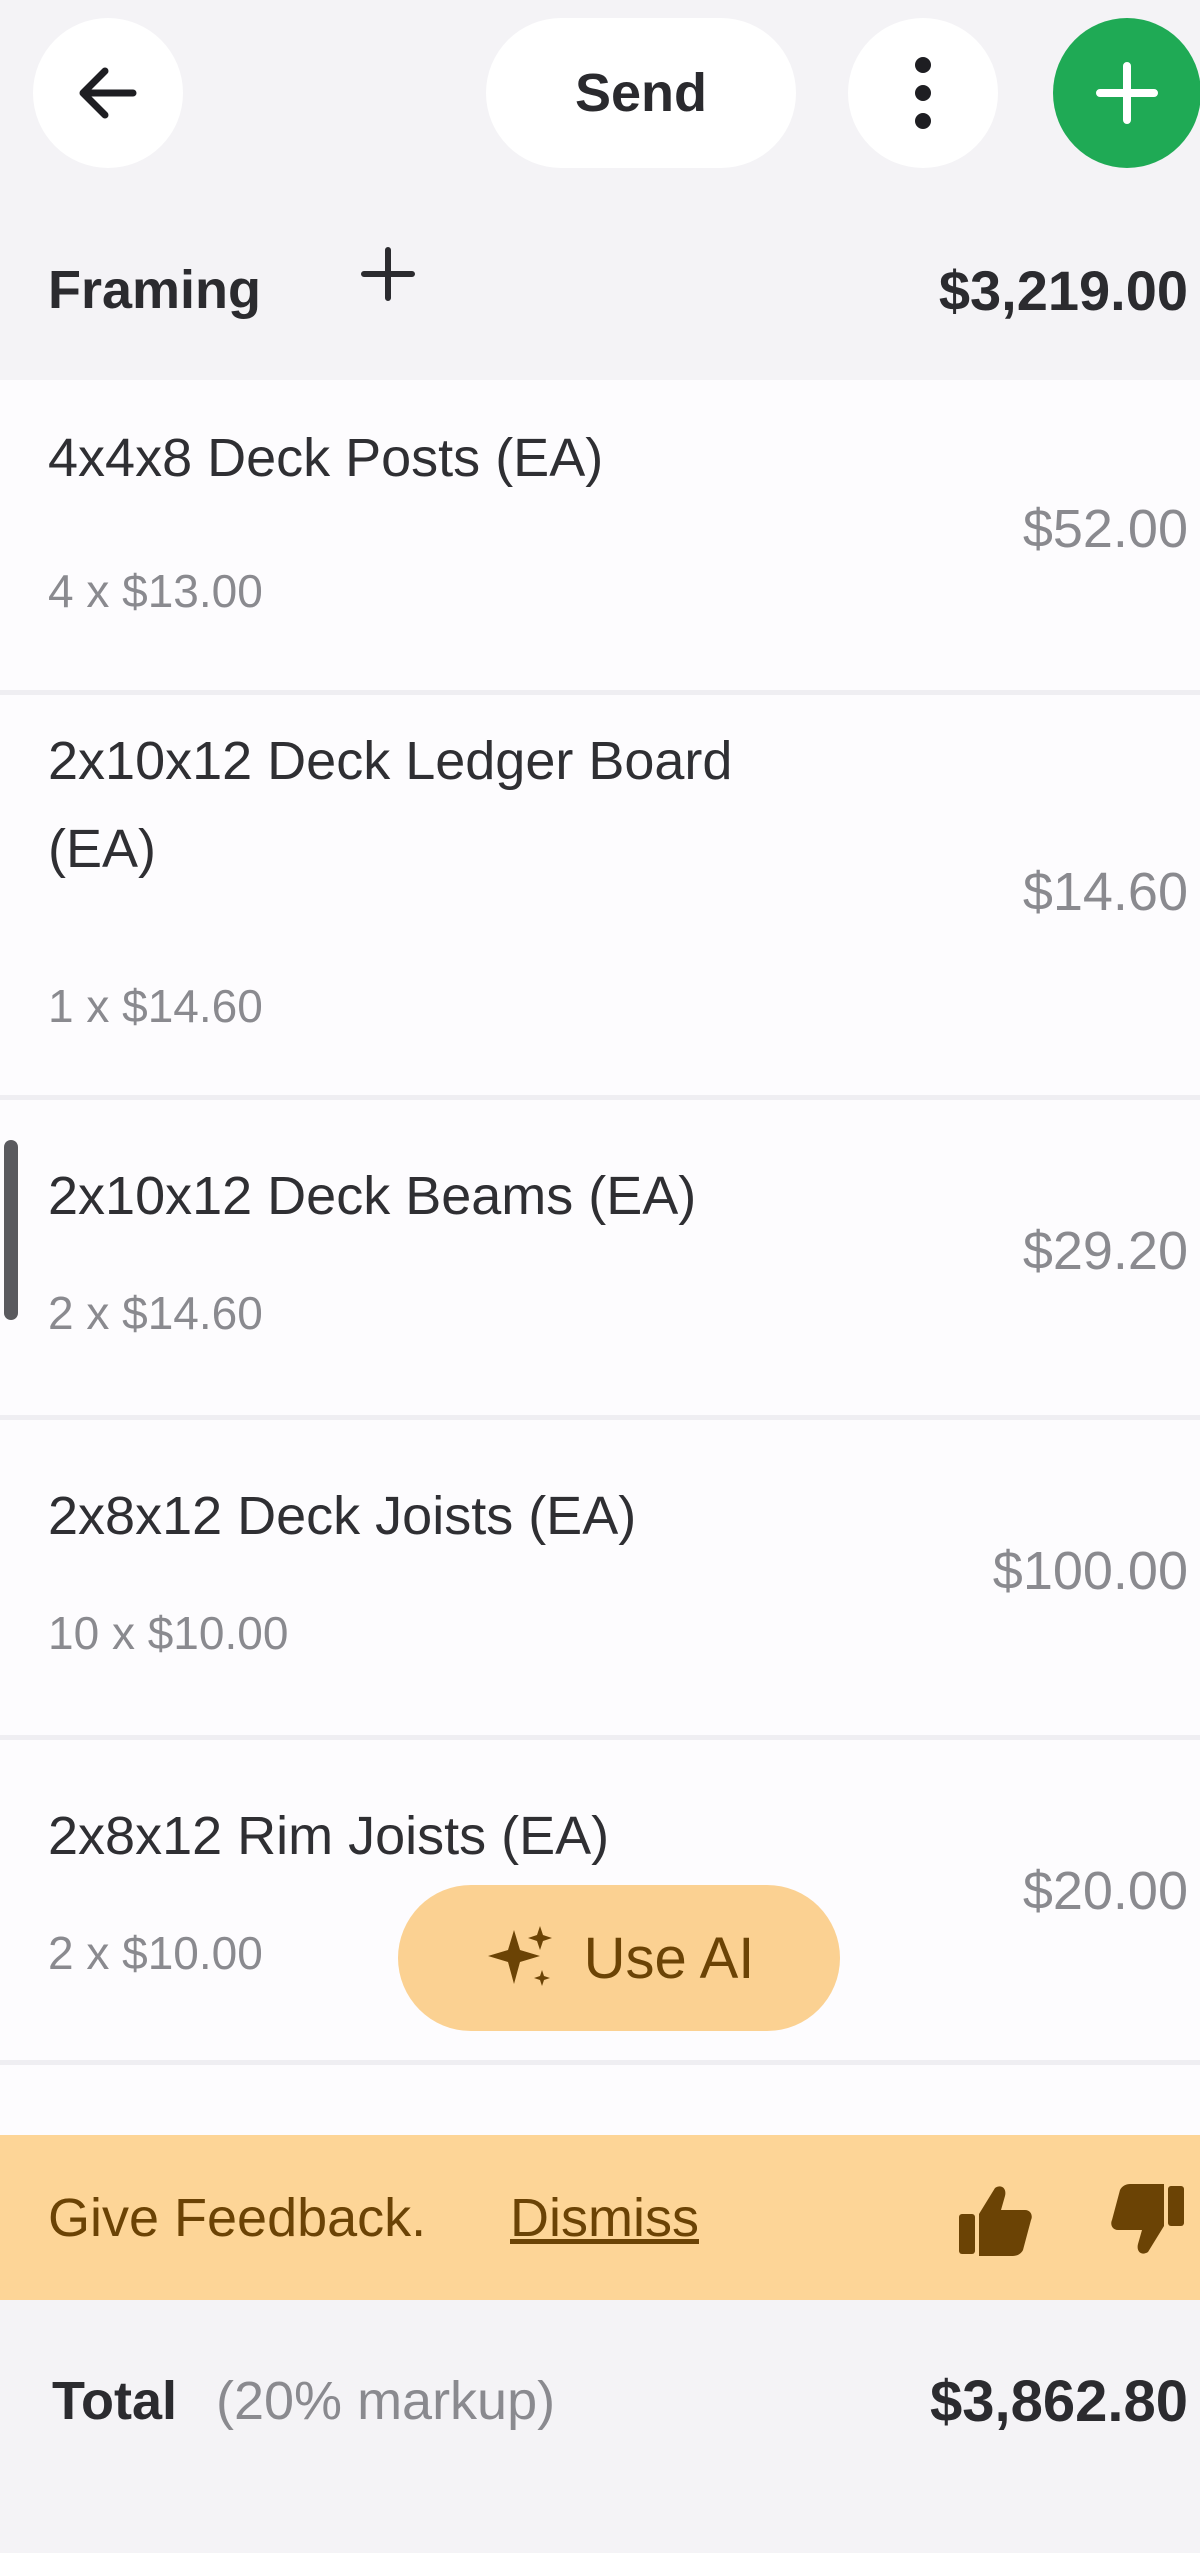 Image resolution: width=1200 pixels, height=2553 pixels. Describe the element at coordinates (388, 274) in the screenshot. I see `add-item-icon` at that location.